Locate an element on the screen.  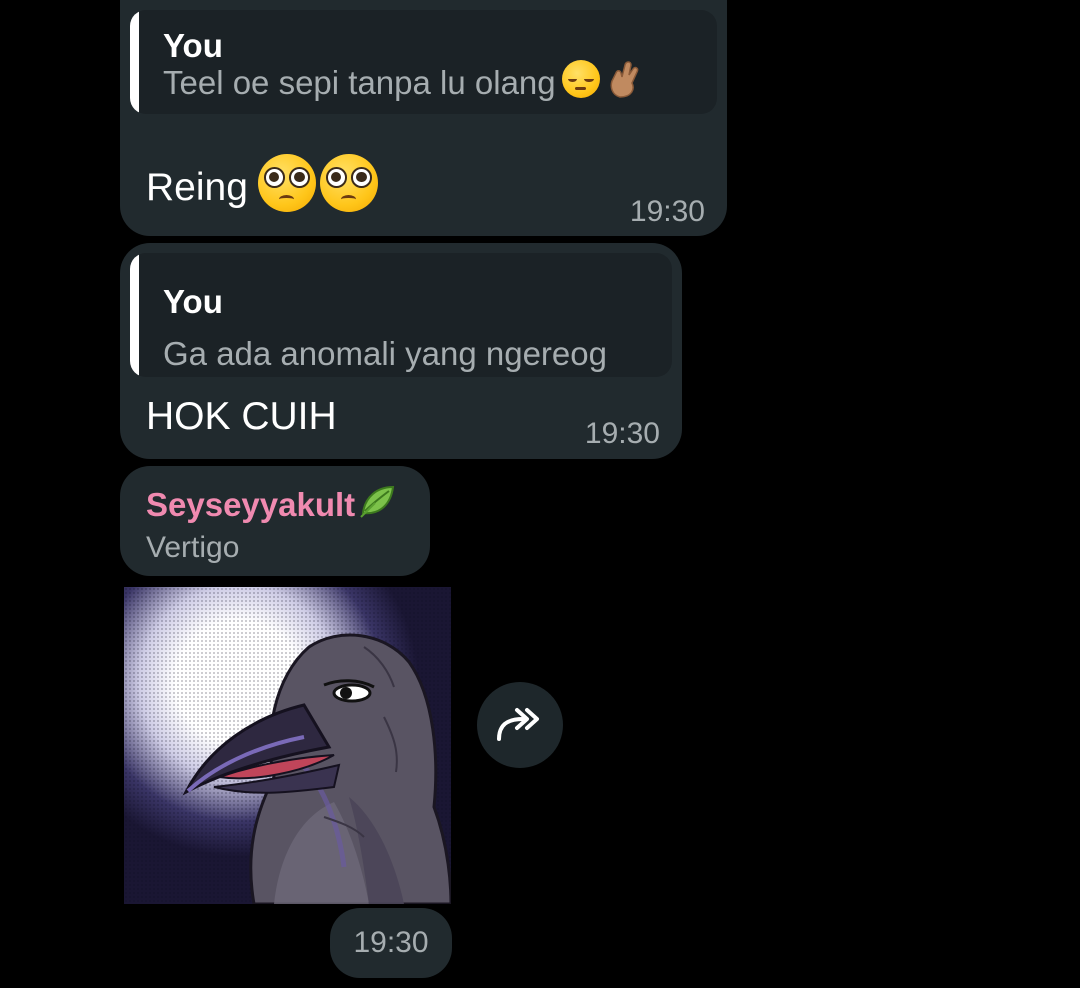
reply-quote: You Teel oe sepi tanpa lu olang is located at coordinates (423, 62).